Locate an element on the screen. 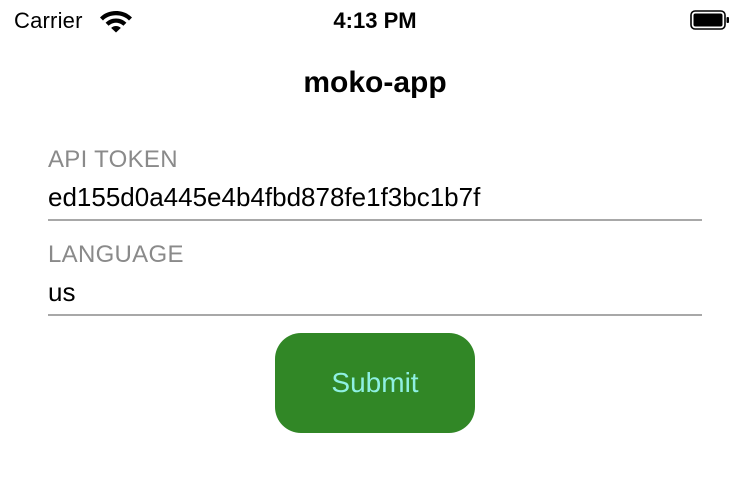 This screenshot has height=500, width=750. api-token-field-group: API TOKEN is located at coordinates (375, 183).